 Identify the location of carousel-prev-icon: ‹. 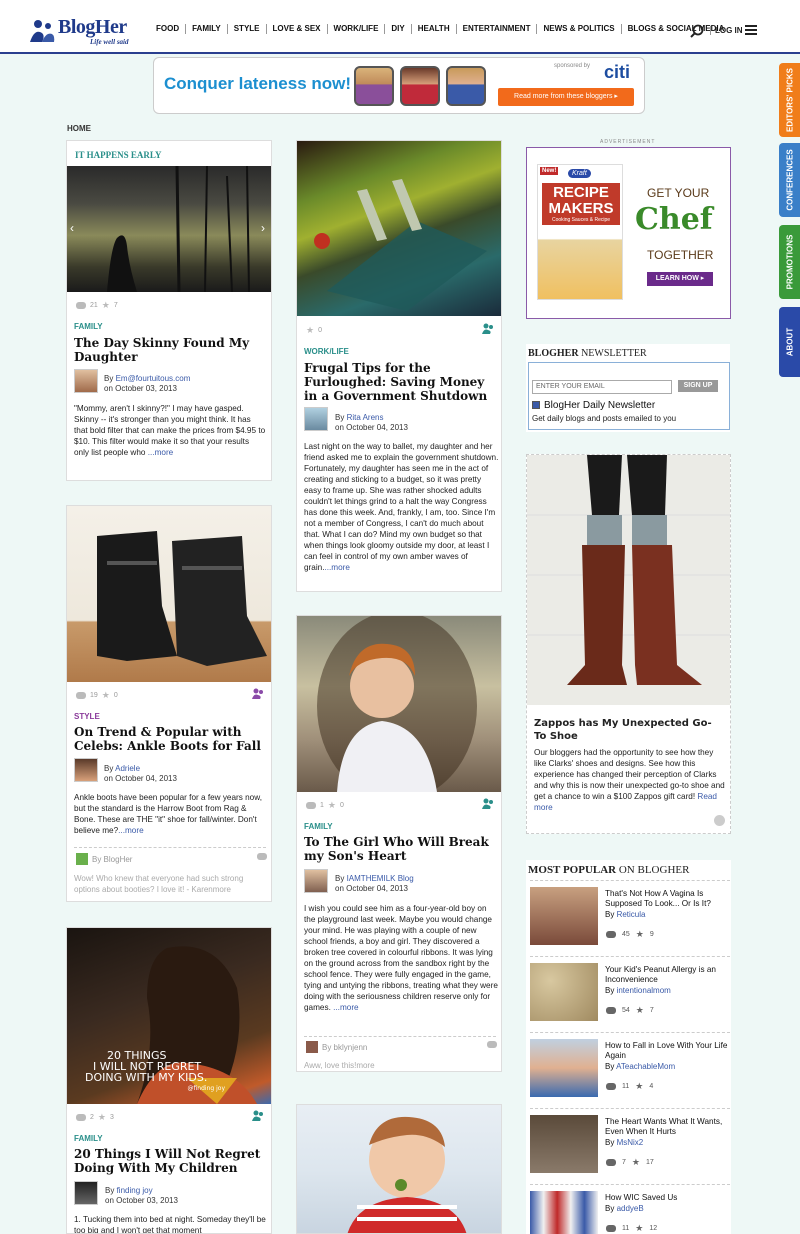
(72, 228).